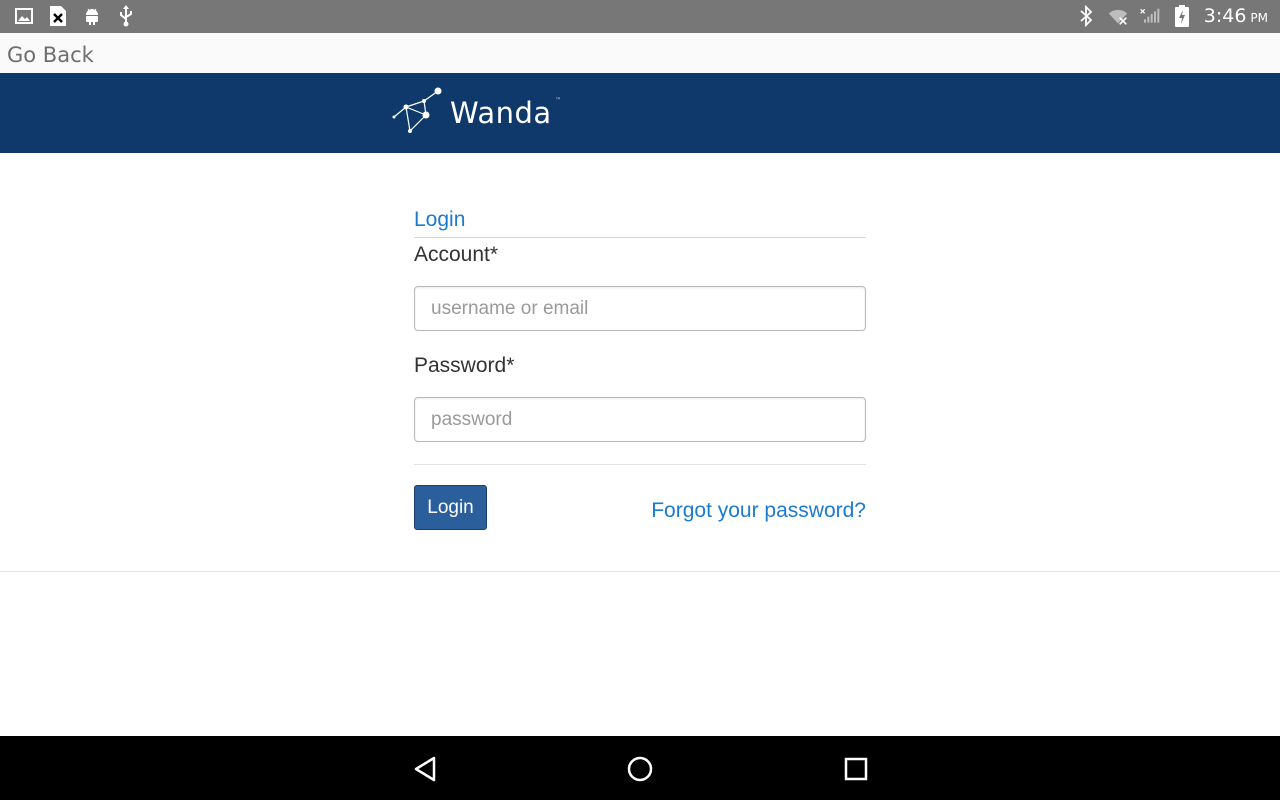 The height and width of the screenshot is (800, 1280). Describe the element at coordinates (640, 464) in the screenshot. I see `form-divider` at that location.